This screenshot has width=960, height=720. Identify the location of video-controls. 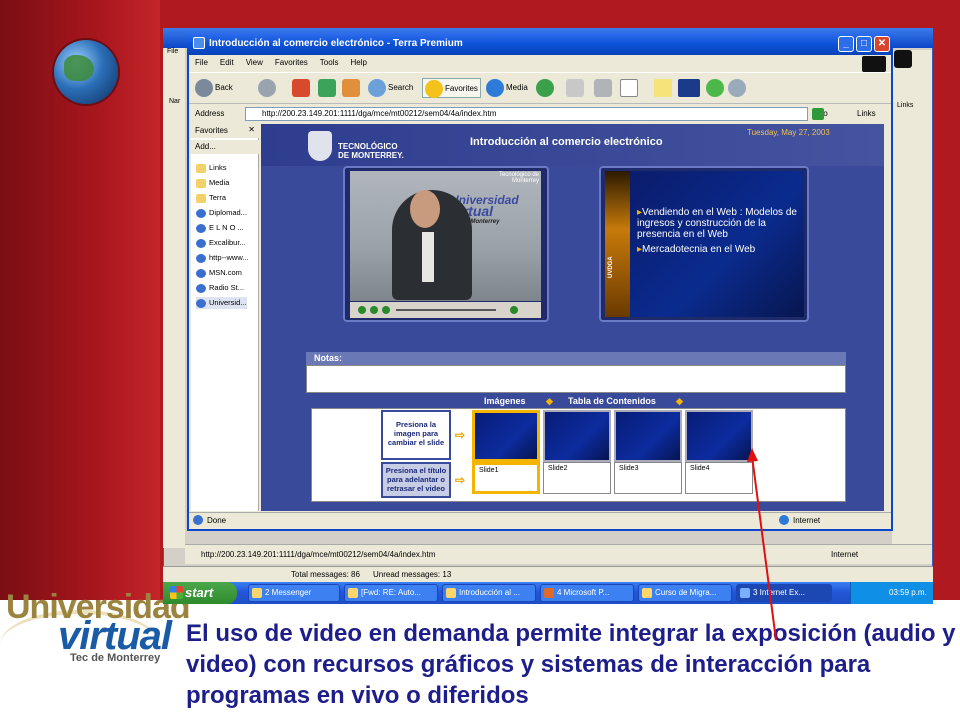
(445, 310).